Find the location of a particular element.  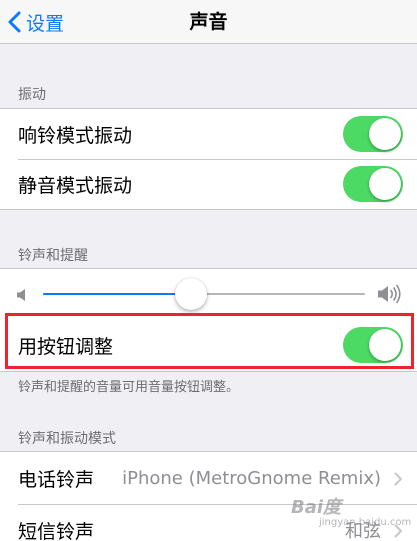

volume-slider-thumb is located at coordinates (191, 294).